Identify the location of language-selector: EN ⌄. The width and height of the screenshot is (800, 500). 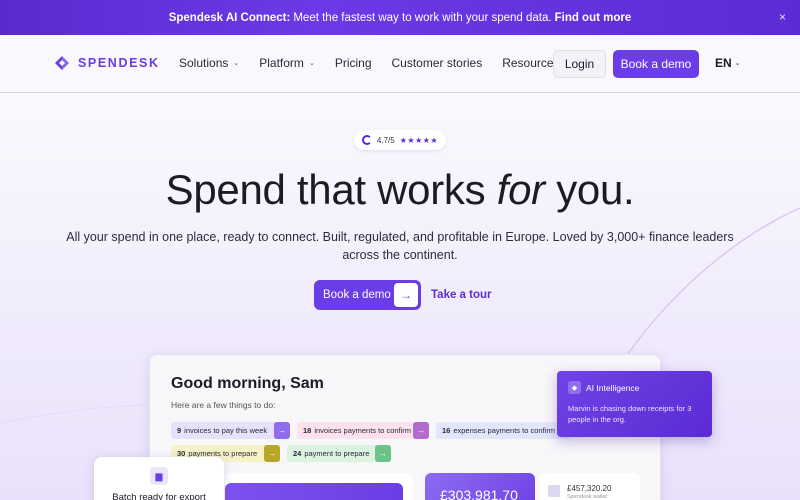
(728, 63).